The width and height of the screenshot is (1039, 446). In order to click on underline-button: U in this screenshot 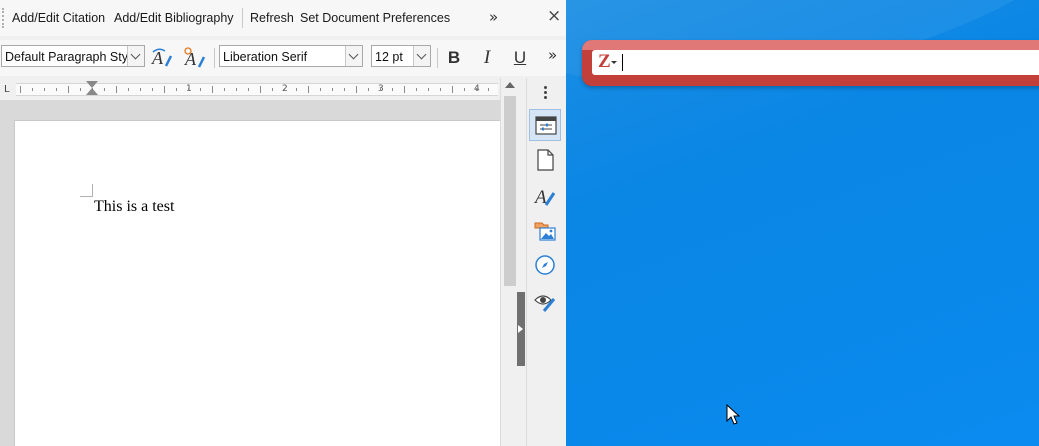, I will do `click(520, 58)`.